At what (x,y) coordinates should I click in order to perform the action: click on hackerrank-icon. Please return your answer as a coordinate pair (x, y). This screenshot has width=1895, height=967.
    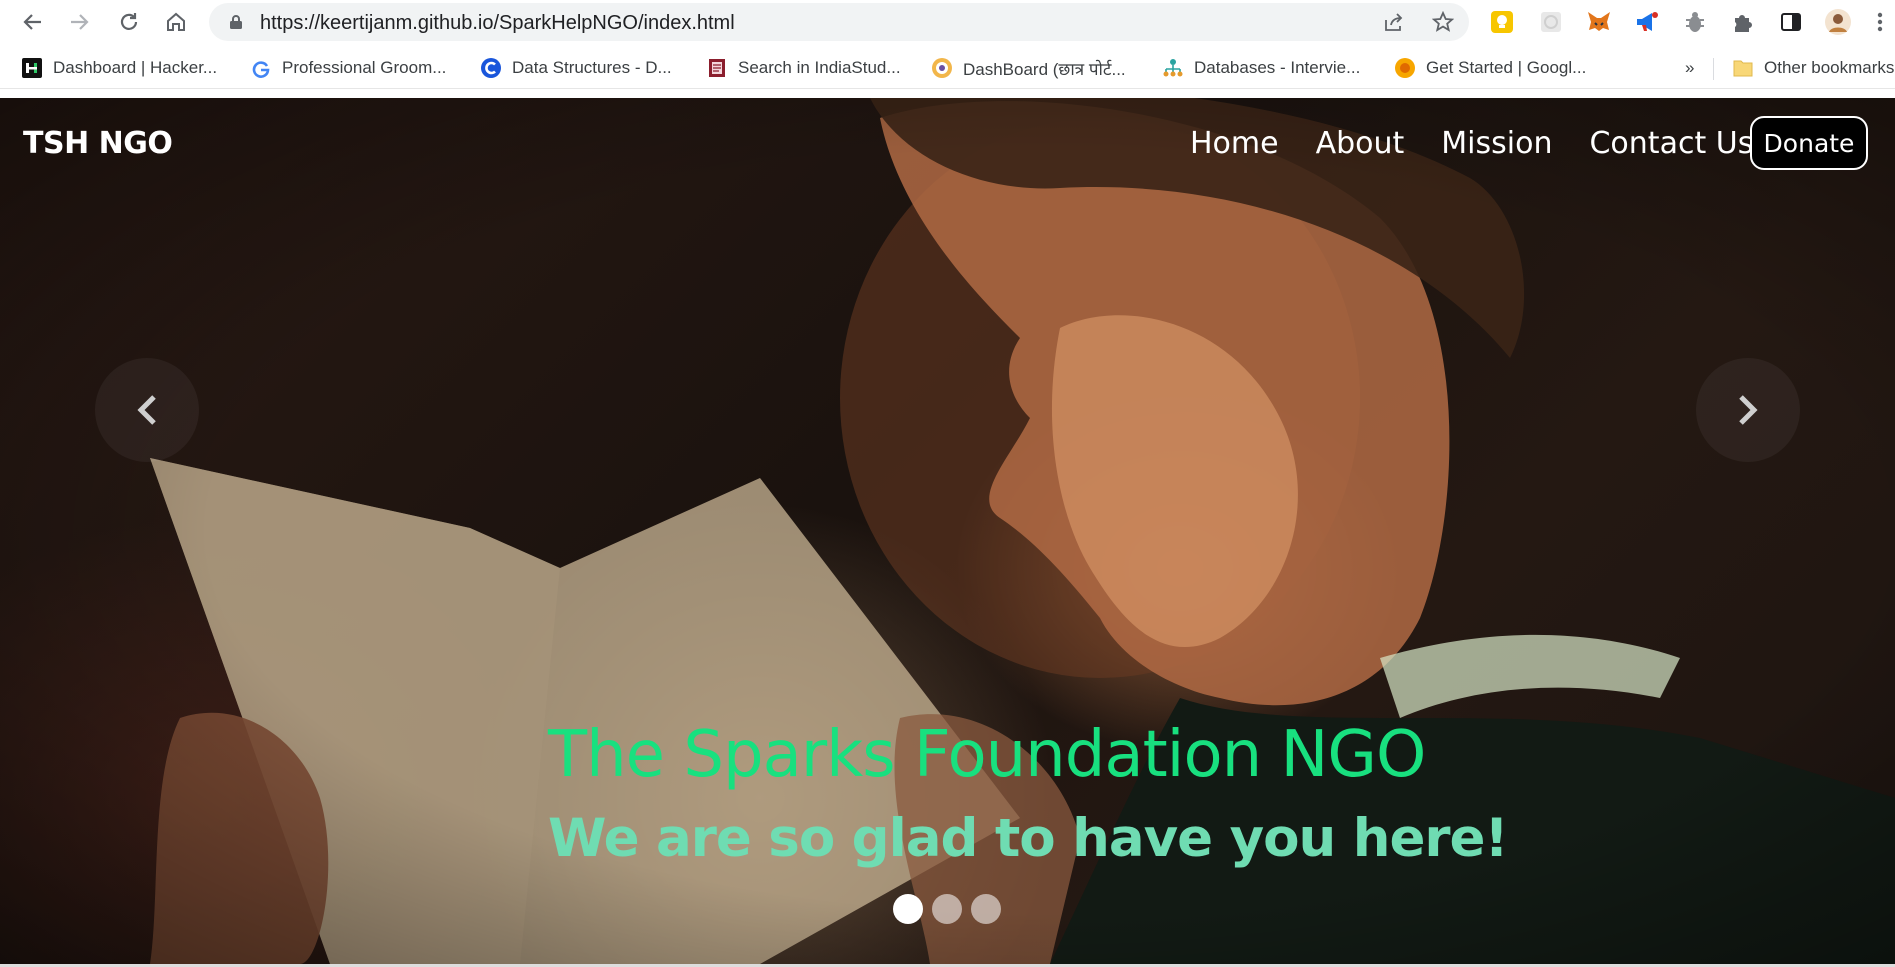
    Looking at the image, I should click on (32, 68).